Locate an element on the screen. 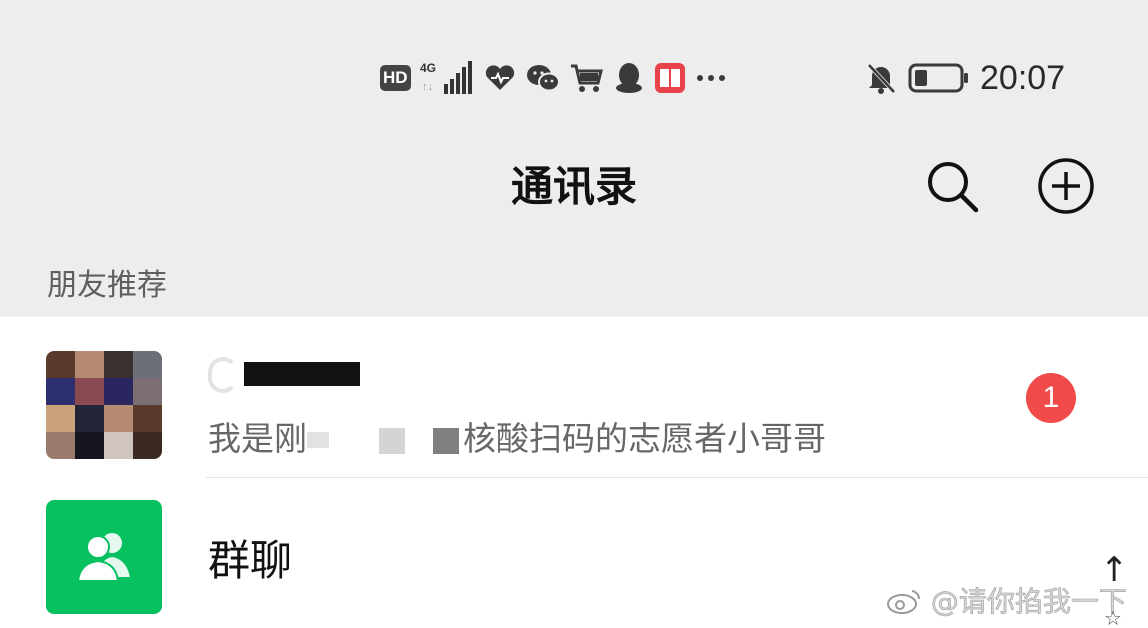 Image resolution: width=1148 pixels, height=628 pixels. battery-icon is located at coordinates (939, 78).